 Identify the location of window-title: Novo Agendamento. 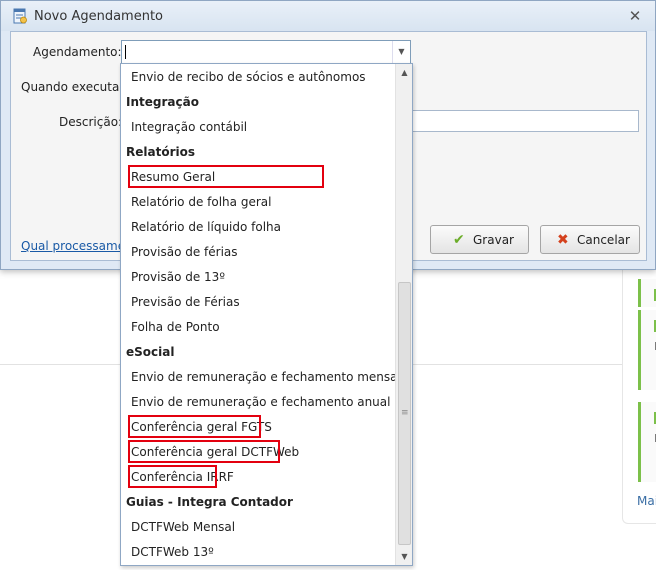
(99, 16).